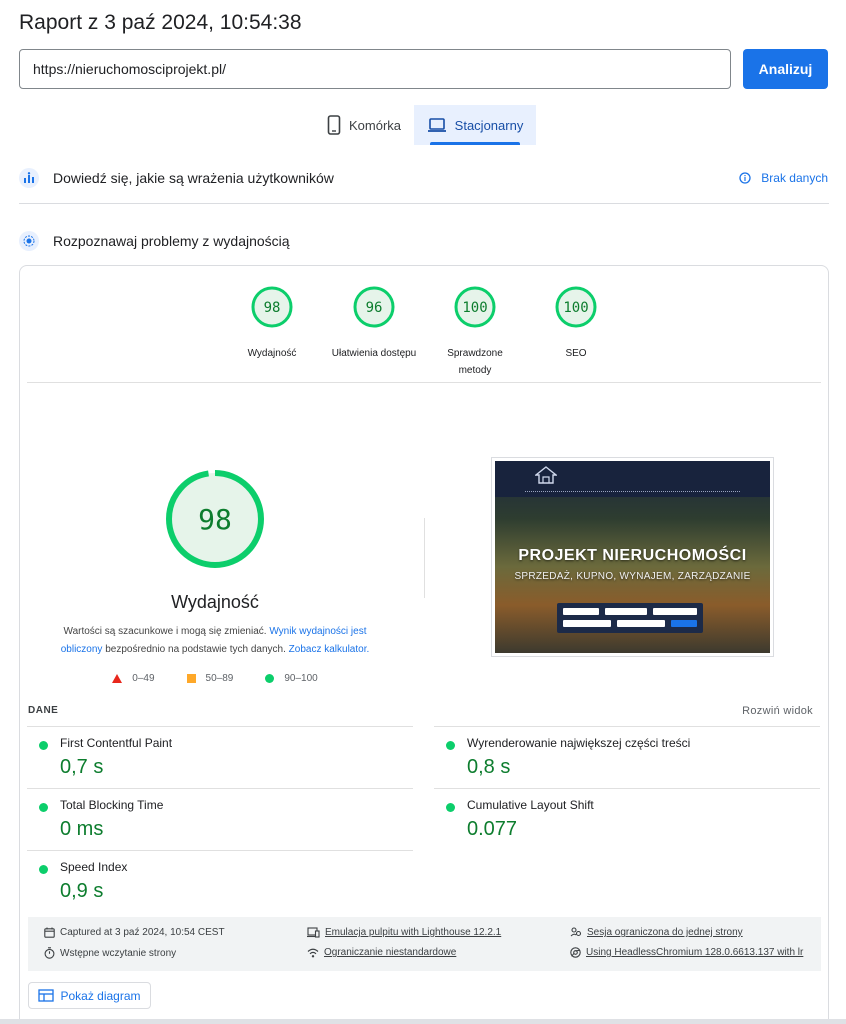  What do you see at coordinates (632, 576) in the screenshot?
I see `screenshot-hero-subtitle: SPRZEDAŻ, KUPNO, WYNAJEM, ZARZĄDZANIE` at bounding box center [632, 576].